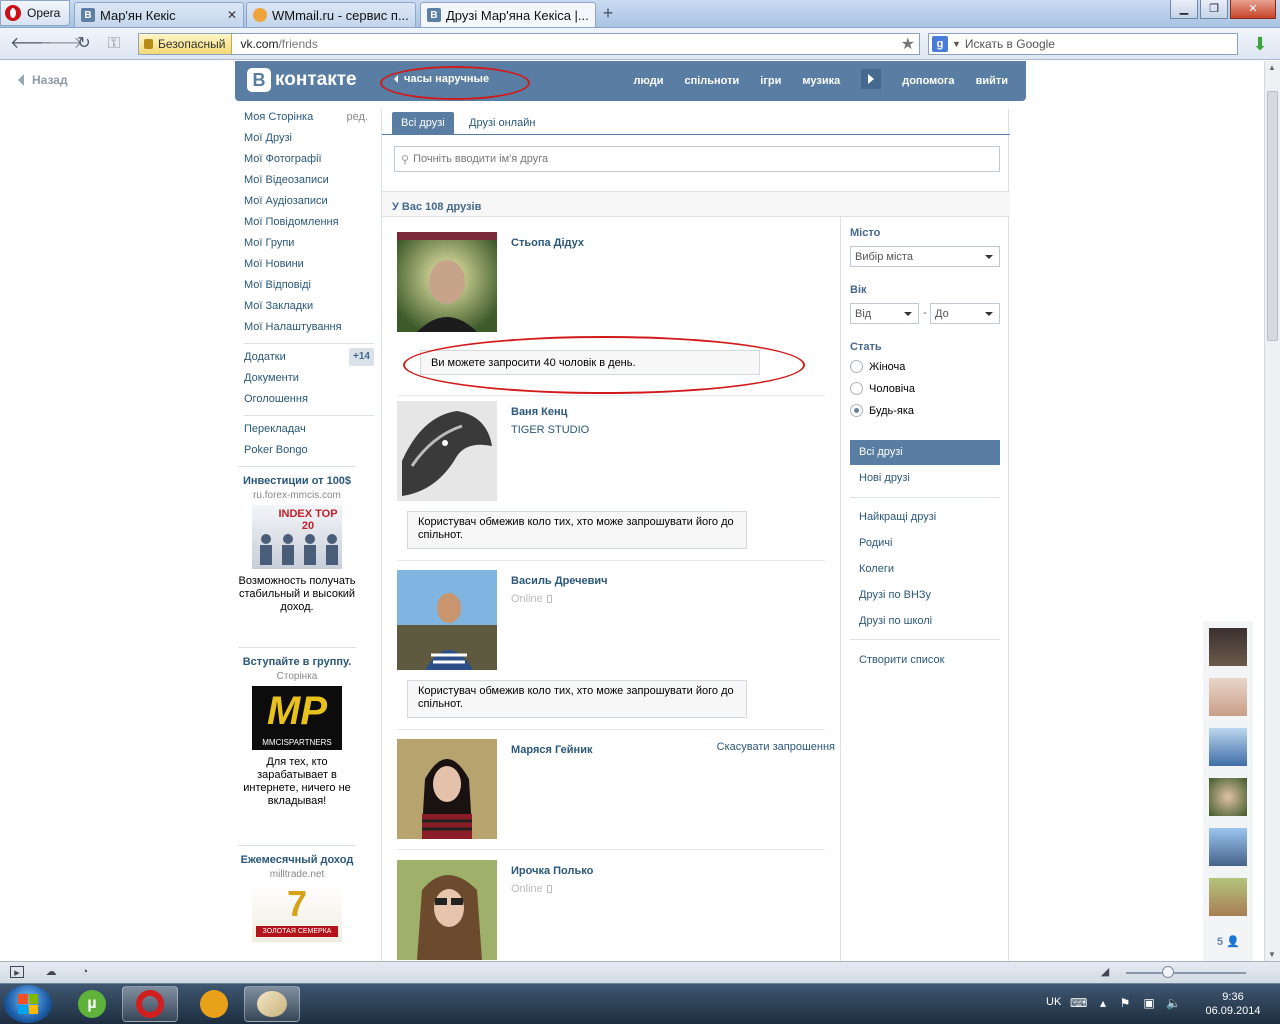 The image size is (1280, 1024). What do you see at coordinates (309, 288) in the screenshot?
I see `menu-item: Мої Відповіді` at bounding box center [309, 288].